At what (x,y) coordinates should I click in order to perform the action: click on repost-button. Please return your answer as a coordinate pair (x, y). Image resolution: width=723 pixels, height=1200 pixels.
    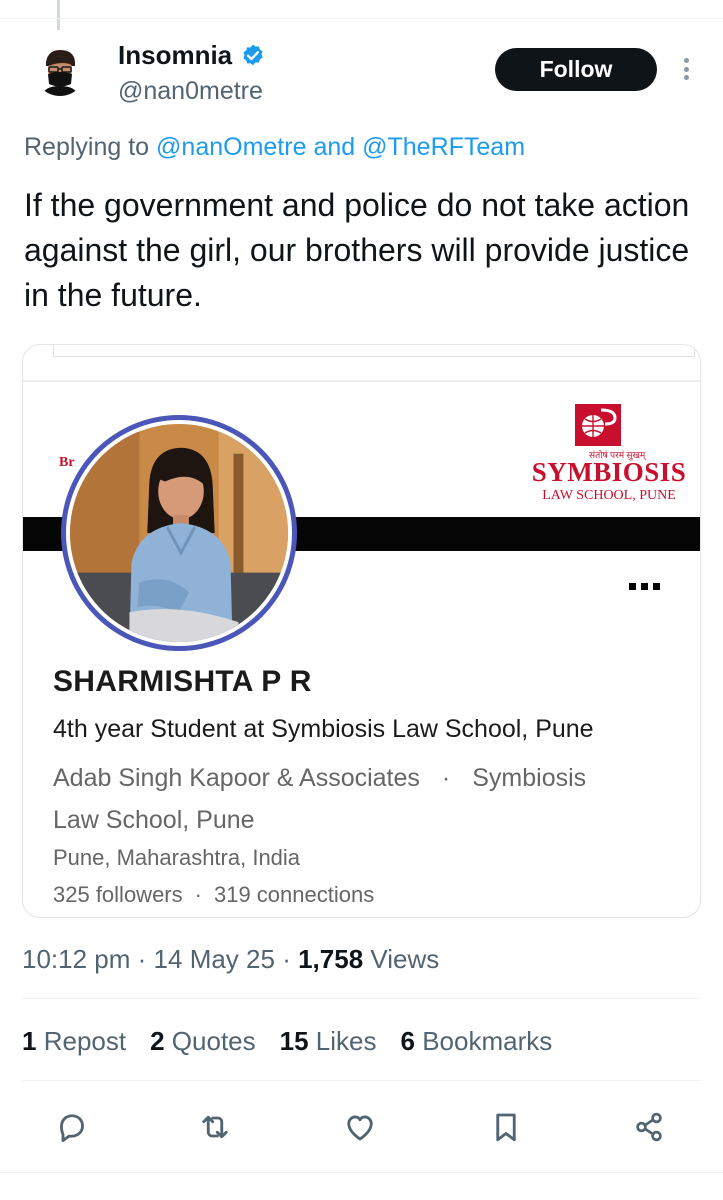
    Looking at the image, I should click on (215, 1127).